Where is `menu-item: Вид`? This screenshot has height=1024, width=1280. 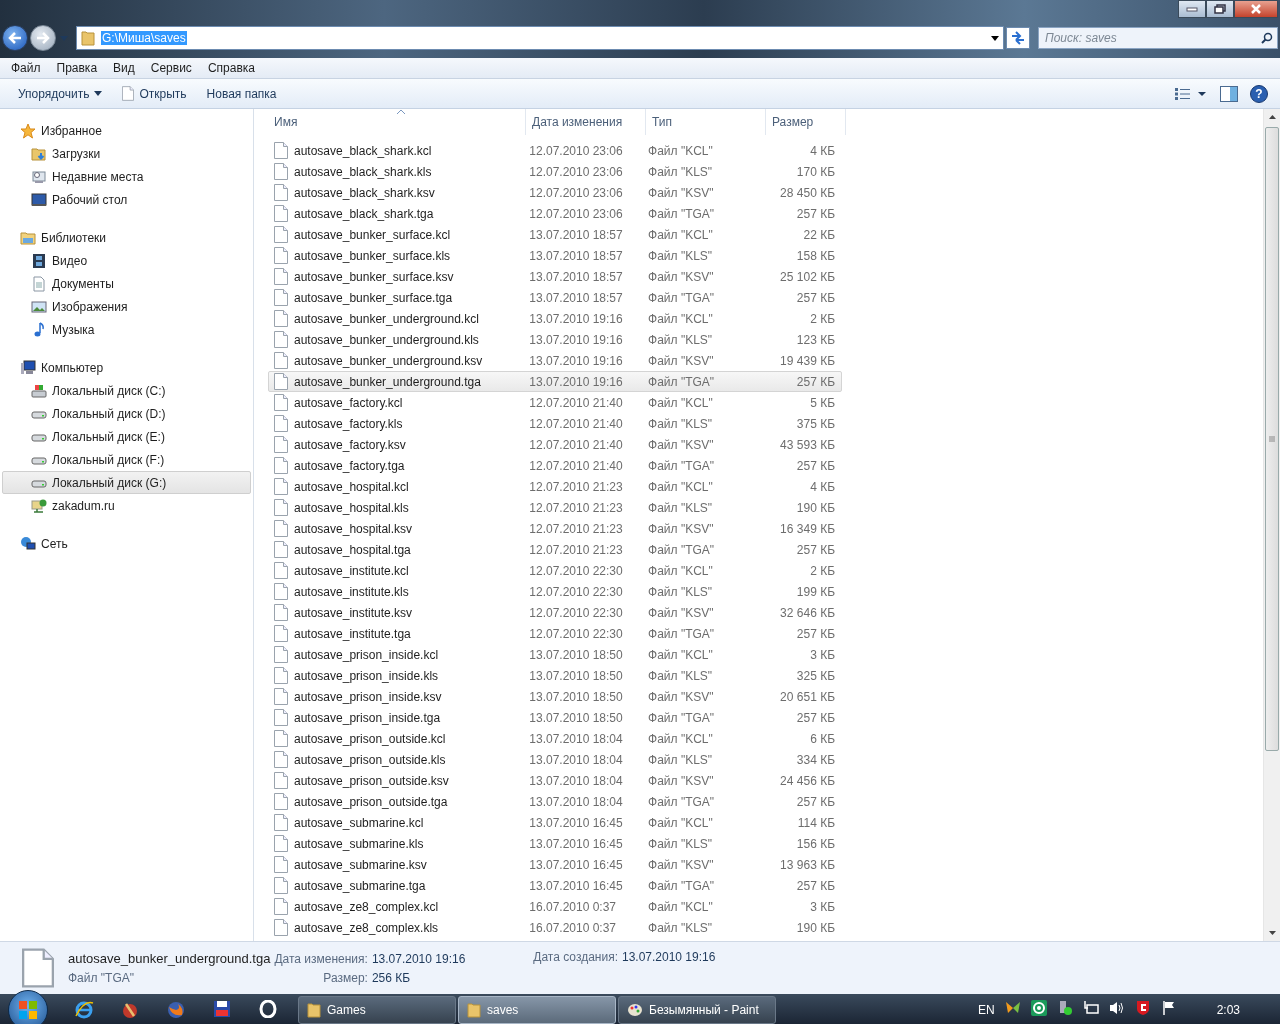 menu-item: Вид is located at coordinates (124, 68).